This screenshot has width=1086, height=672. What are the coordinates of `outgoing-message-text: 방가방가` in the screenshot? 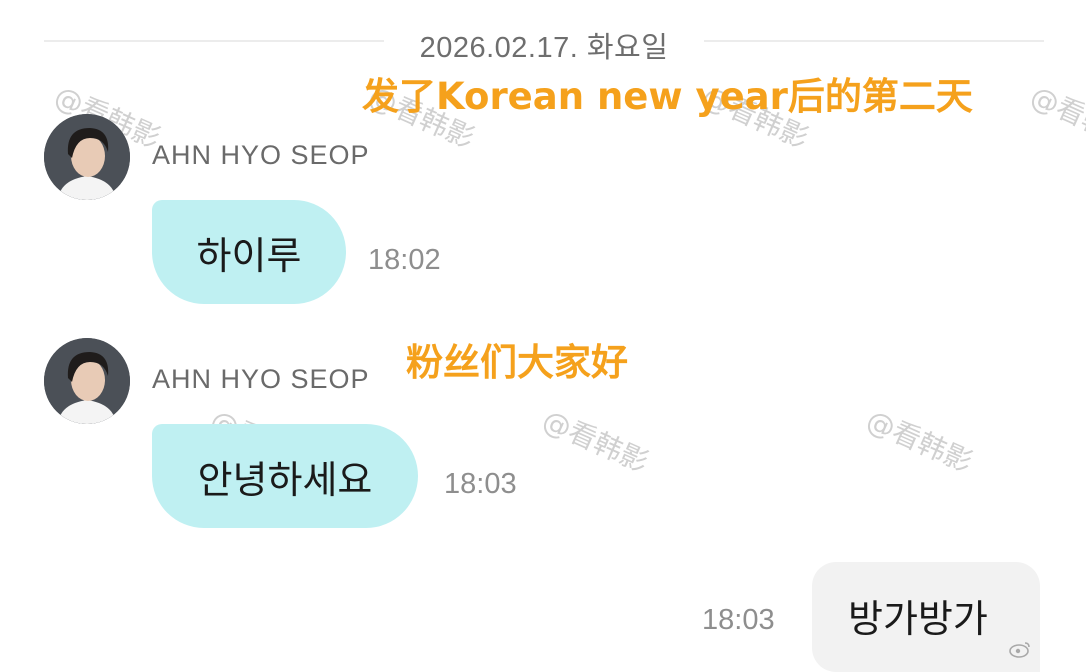 It's located at (918, 619).